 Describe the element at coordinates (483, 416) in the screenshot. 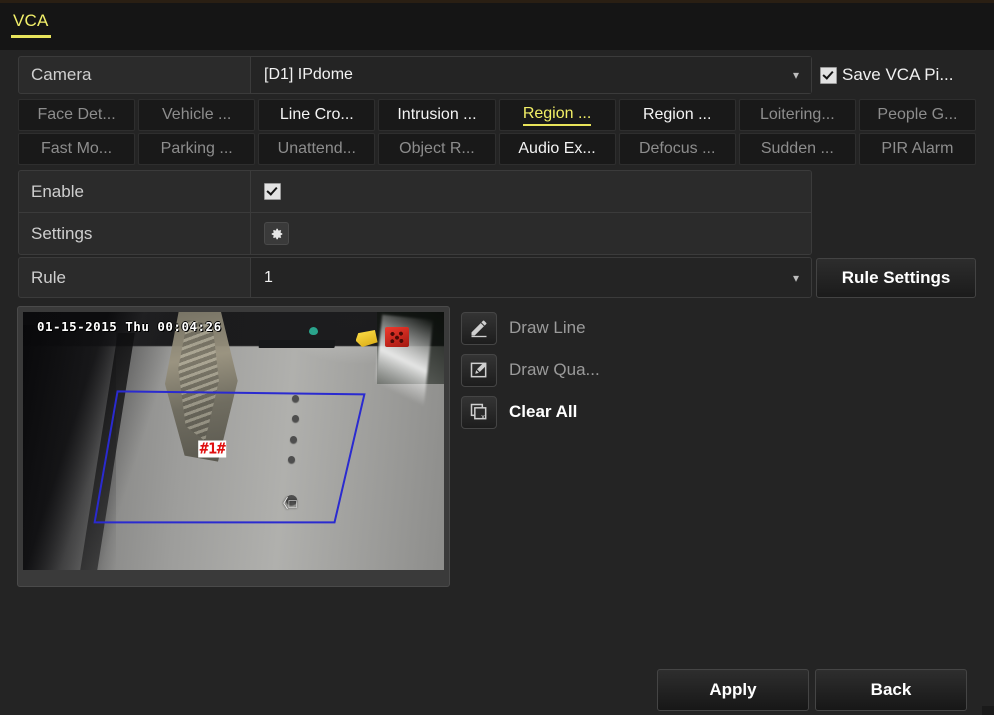

I see `svg-text: x` at that location.